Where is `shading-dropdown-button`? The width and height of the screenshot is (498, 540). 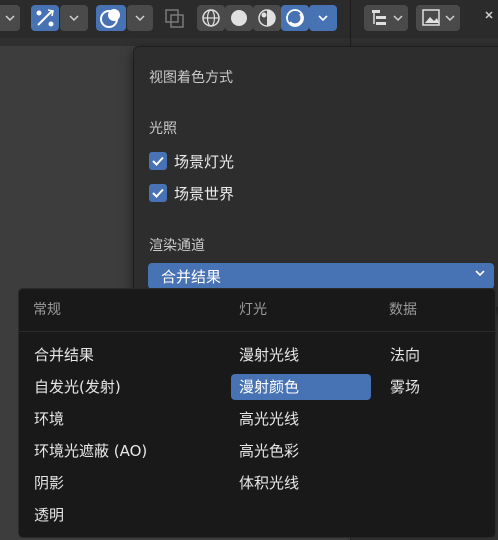
shading-dropdown-button is located at coordinates (323, 18).